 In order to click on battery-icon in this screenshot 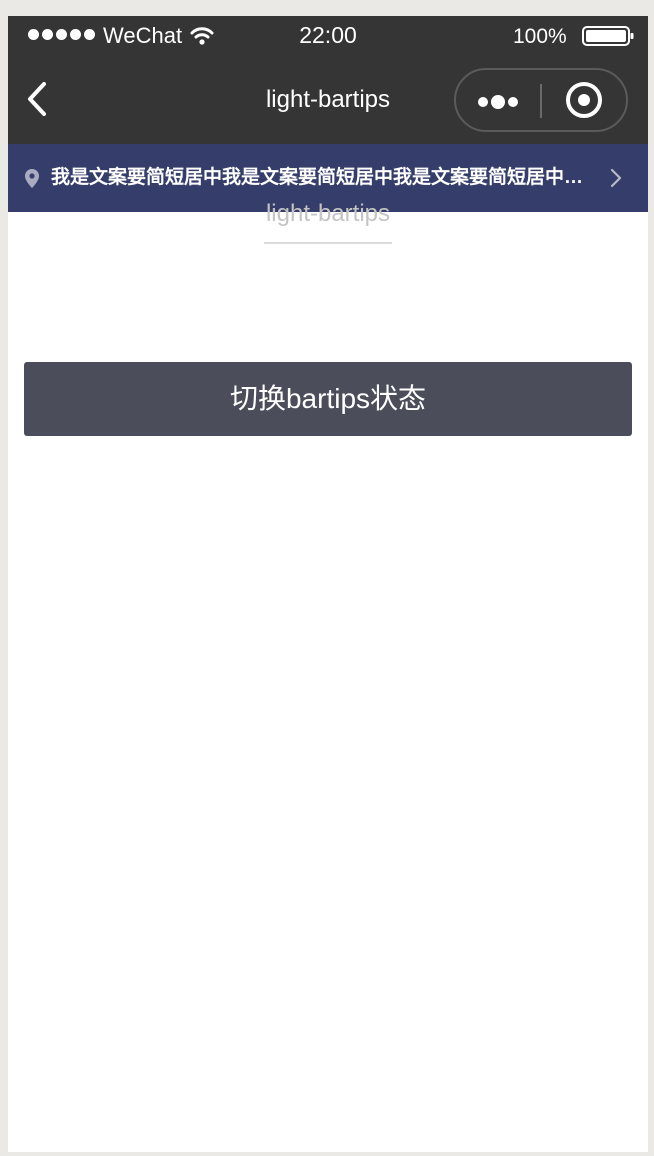, I will do `click(608, 36)`.